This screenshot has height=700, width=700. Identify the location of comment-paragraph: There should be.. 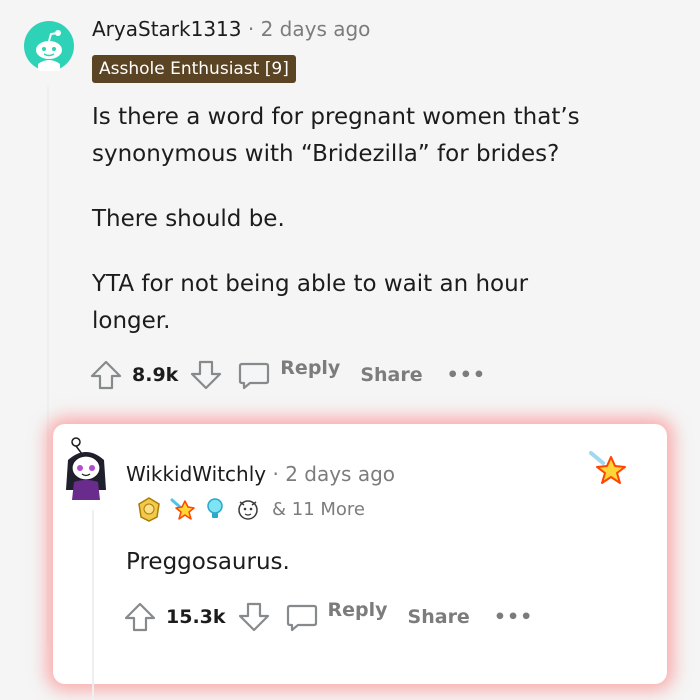
(188, 219).